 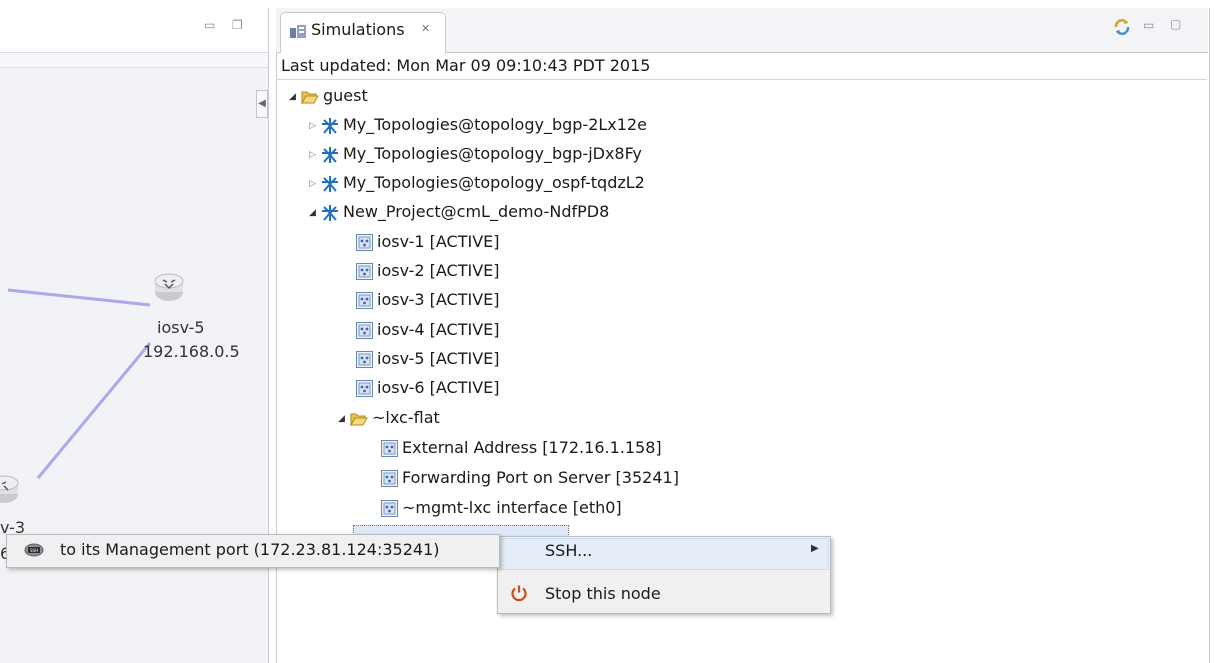 I want to click on tree-node: iosv-1 [ACTIVE], so click(x=428, y=242).